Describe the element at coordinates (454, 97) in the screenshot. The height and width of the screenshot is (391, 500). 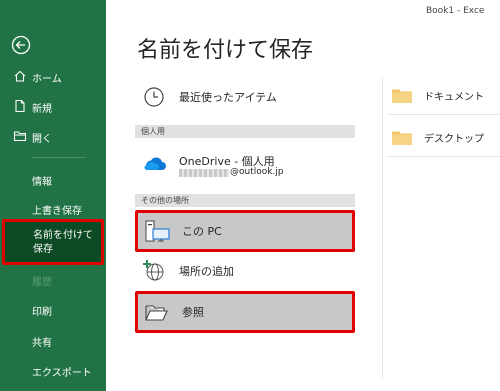
I see `folder-name: ドキュメント` at that location.